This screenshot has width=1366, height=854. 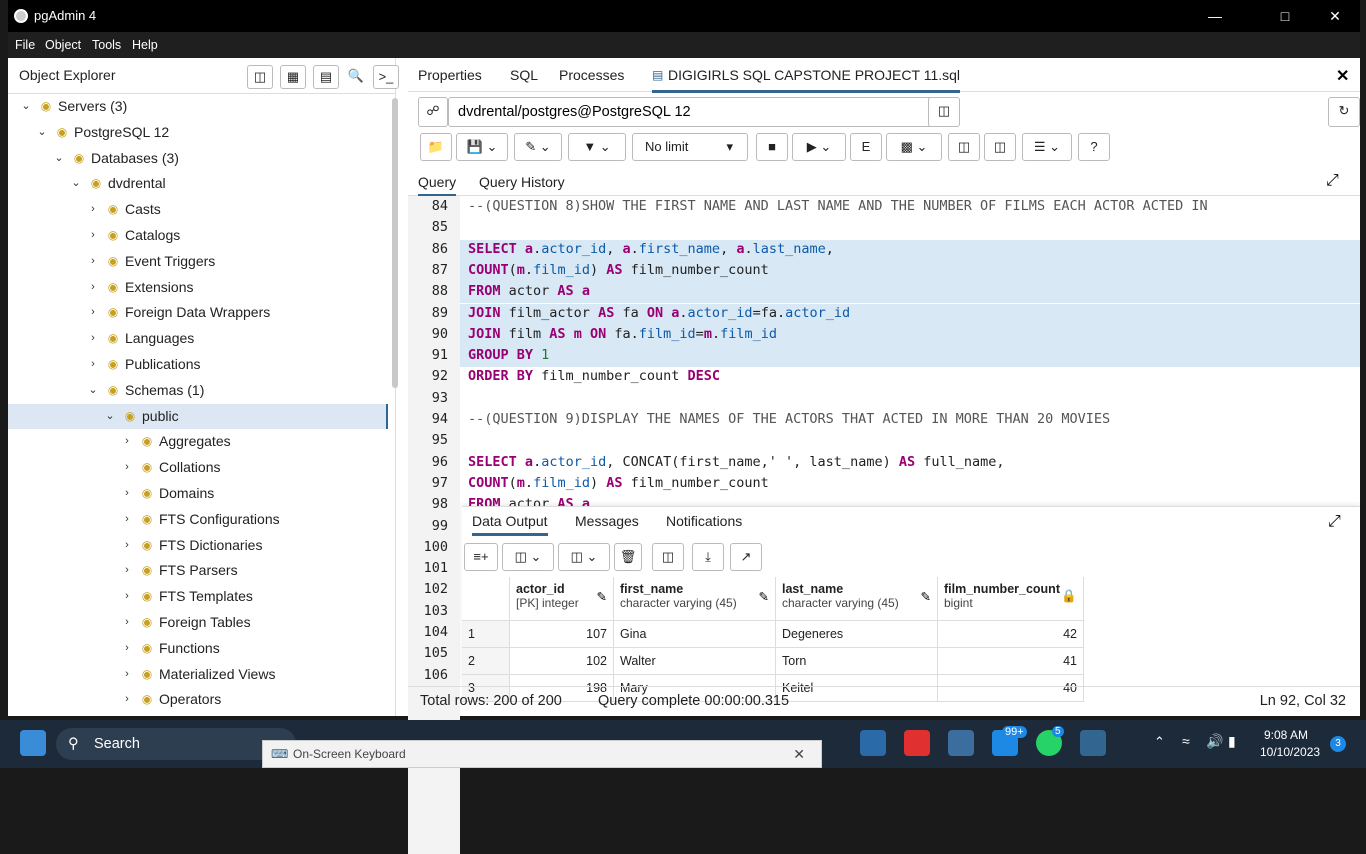 What do you see at coordinates (198, 106) in the screenshot?
I see `tree-node: ⌄ ◉ Servers (3)` at bounding box center [198, 106].